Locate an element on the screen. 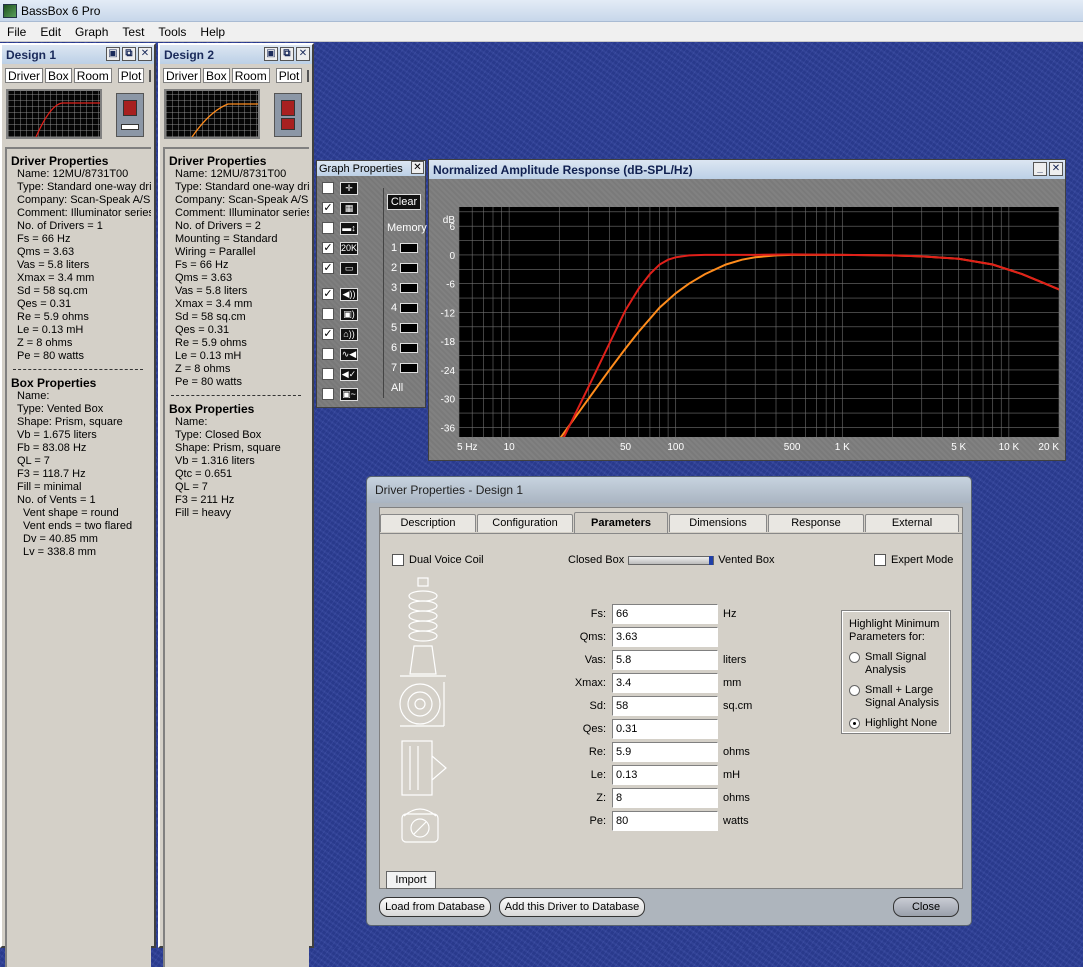 The width and height of the screenshot is (1083, 967). memory-slot: 2 is located at coordinates (405, 268).